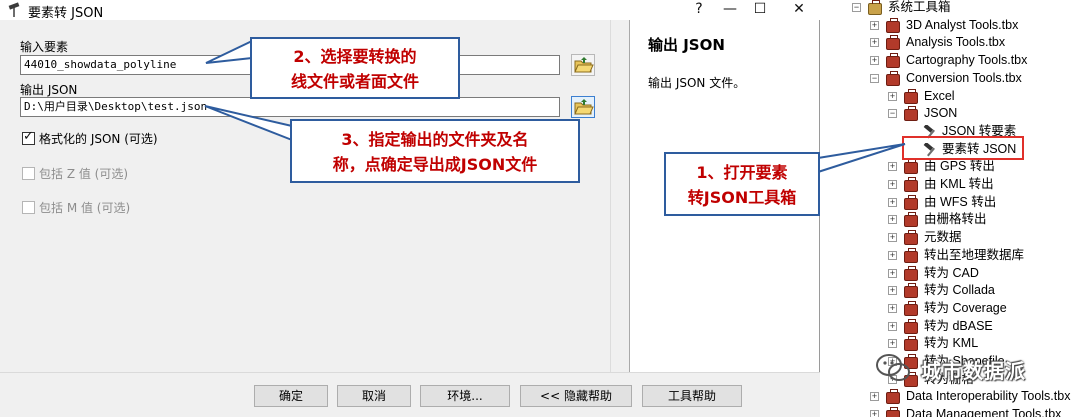  I want to click on watermark-text: 城市数据派, so click(973, 371).